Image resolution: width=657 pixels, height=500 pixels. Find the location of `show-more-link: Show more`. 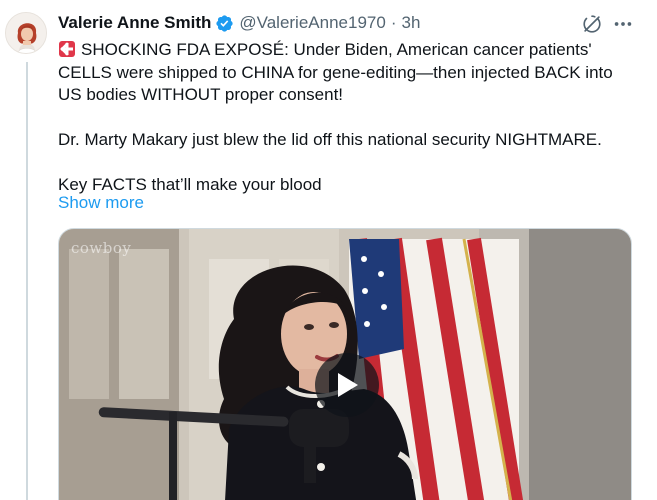

show-more-link: Show more is located at coordinates (101, 203).